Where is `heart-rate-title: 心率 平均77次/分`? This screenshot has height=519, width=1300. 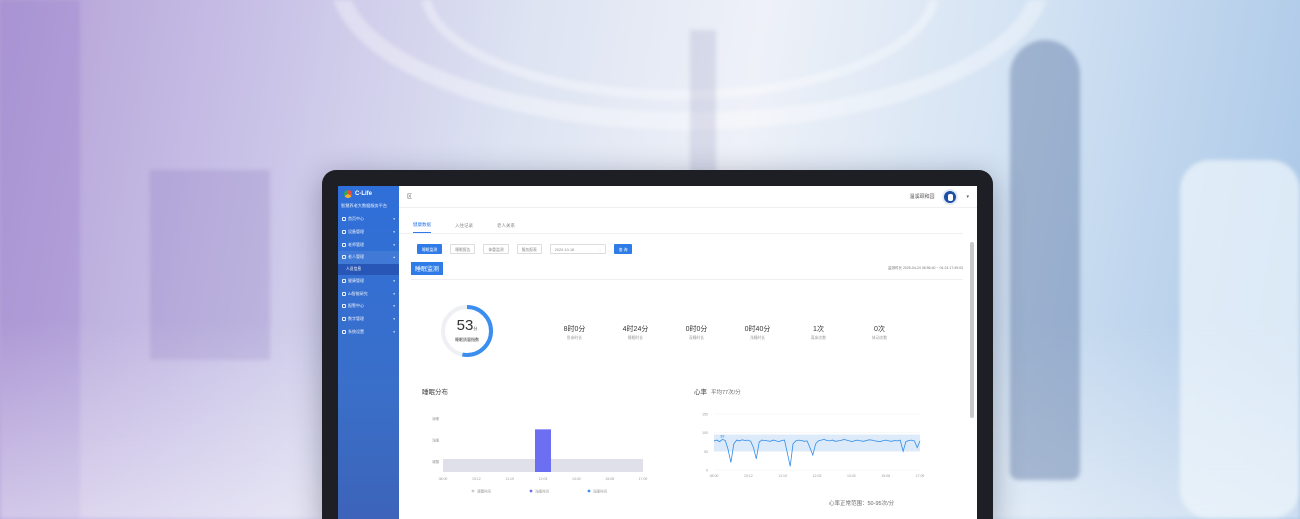
heart-rate-title: 心率 平均77次/分 is located at coordinates (717, 391).